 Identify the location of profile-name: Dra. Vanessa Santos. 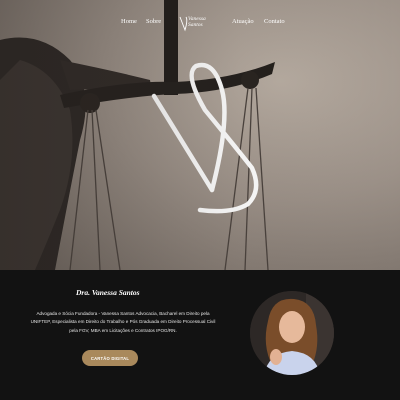
(108, 292).